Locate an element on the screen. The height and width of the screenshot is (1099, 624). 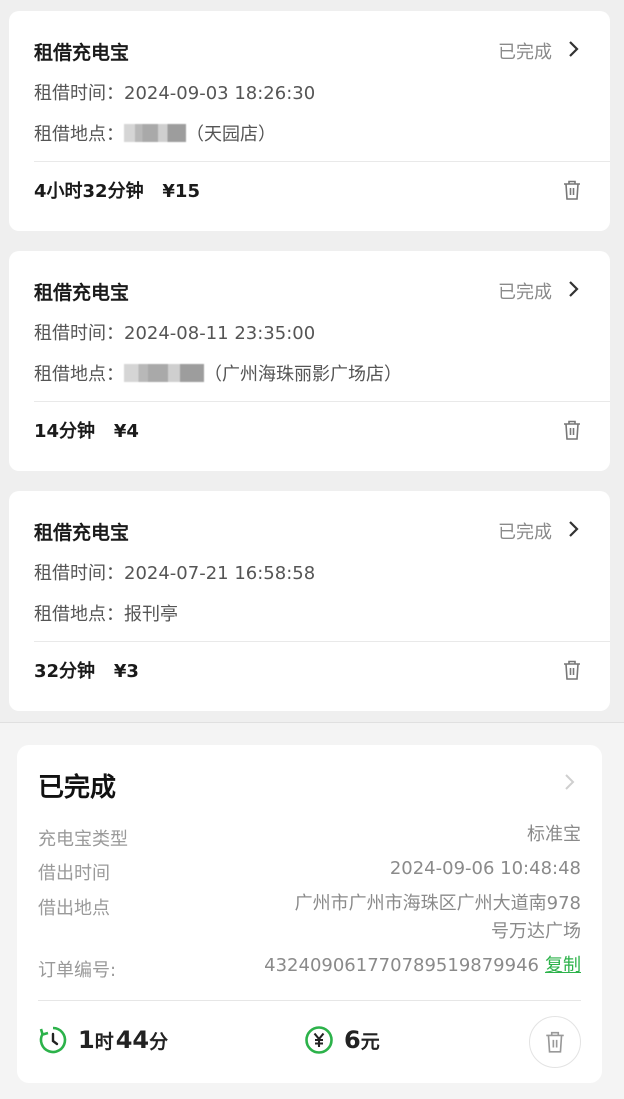
rental-place-value: （天园店） is located at coordinates (231, 134).